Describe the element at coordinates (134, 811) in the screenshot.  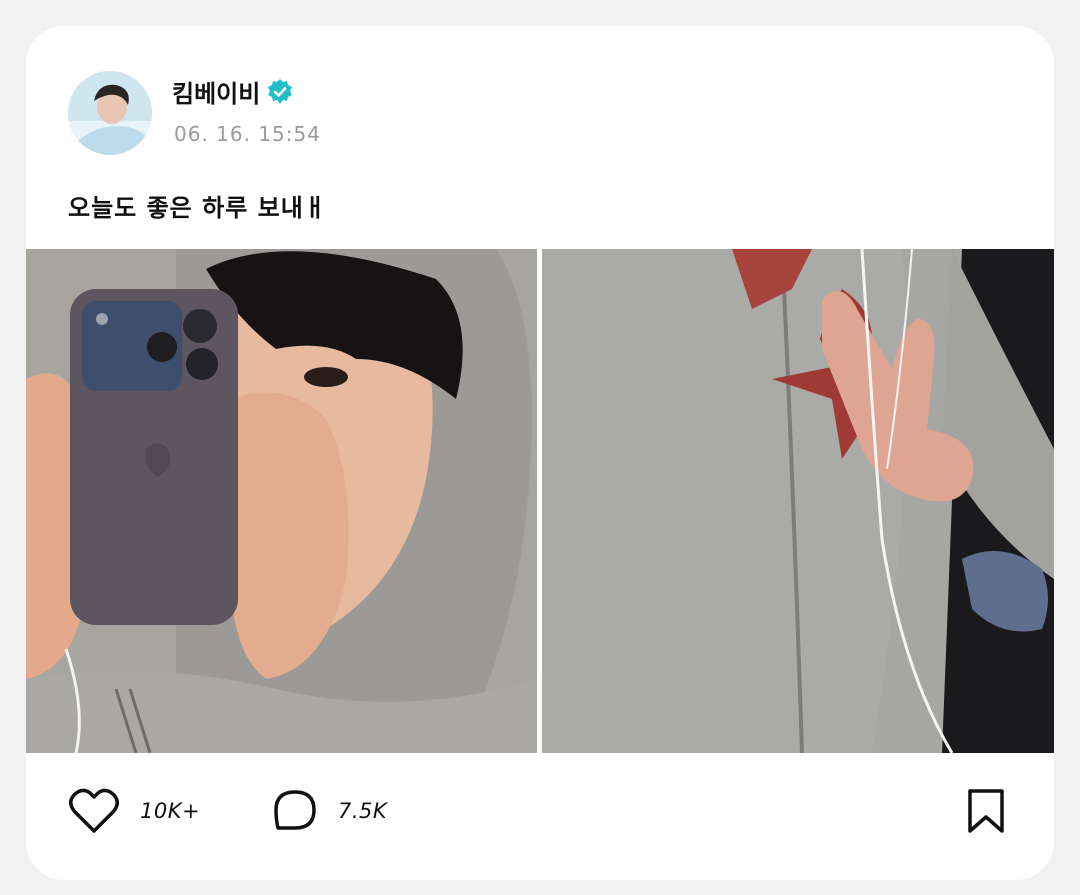
I see `like-button: 10K+` at that location.